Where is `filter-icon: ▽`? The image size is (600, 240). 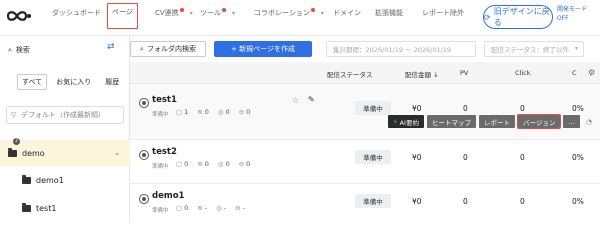
filter-icon: ▽ is located at coordinates (14, 115).